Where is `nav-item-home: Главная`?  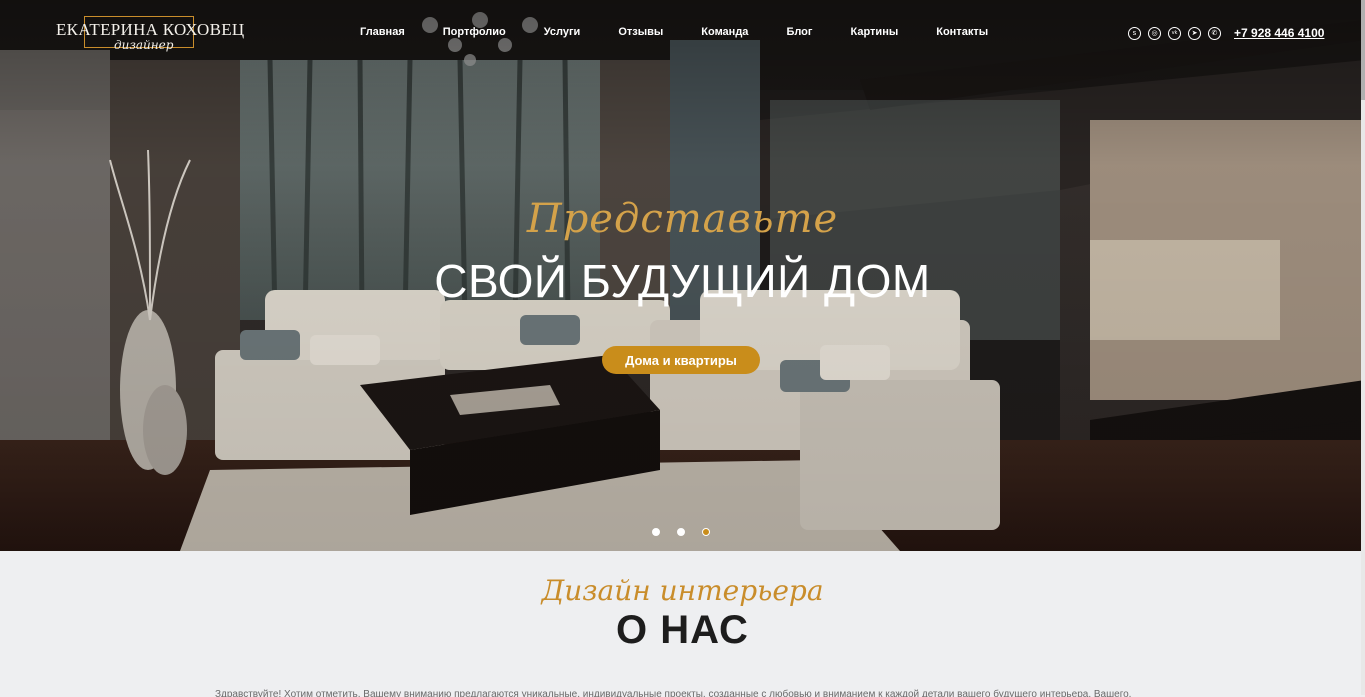
nav-item-home: Главная is located at coordinates (382, 32).